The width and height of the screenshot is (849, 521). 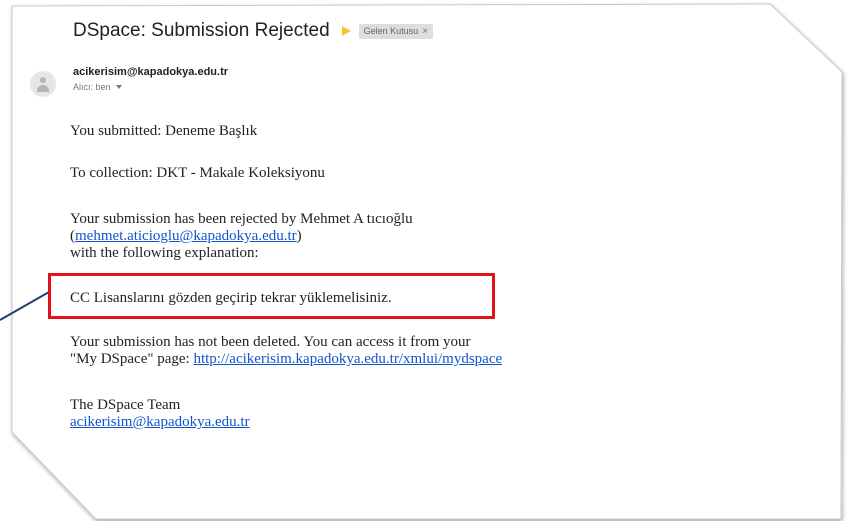 I want to click on inbox-label-text: Gelen Kutusu, so click(x=391, y=31).